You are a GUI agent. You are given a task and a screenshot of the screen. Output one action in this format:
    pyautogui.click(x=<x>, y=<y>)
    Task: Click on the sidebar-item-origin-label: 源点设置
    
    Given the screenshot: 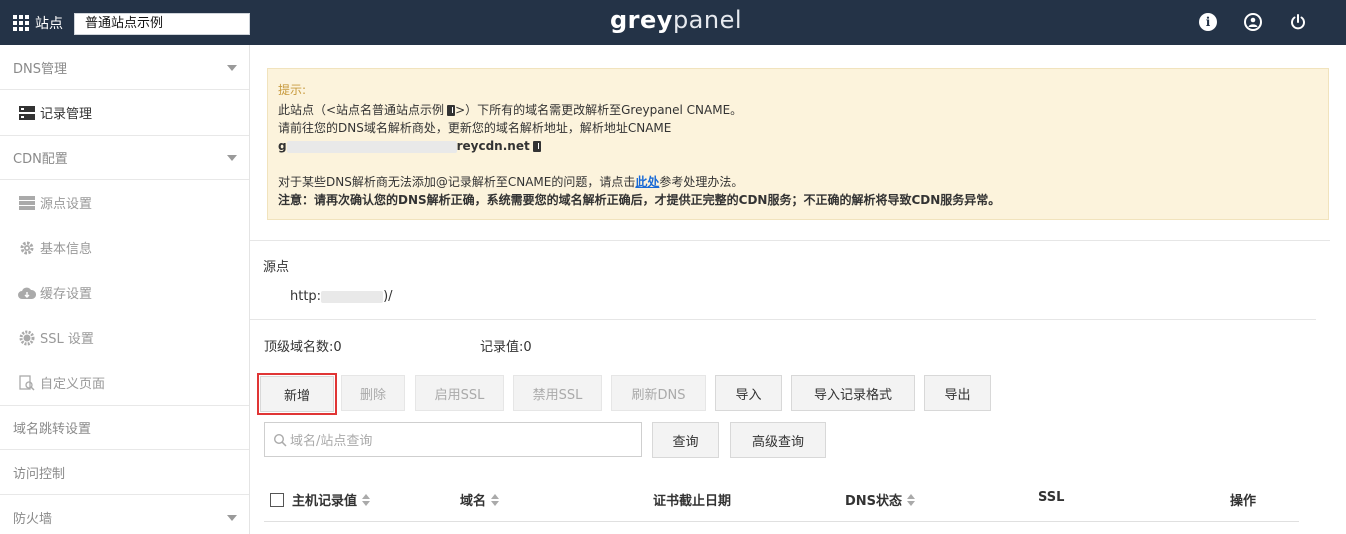 What is the action you would take?
    pyautogui.click(x=66, y=204)
    